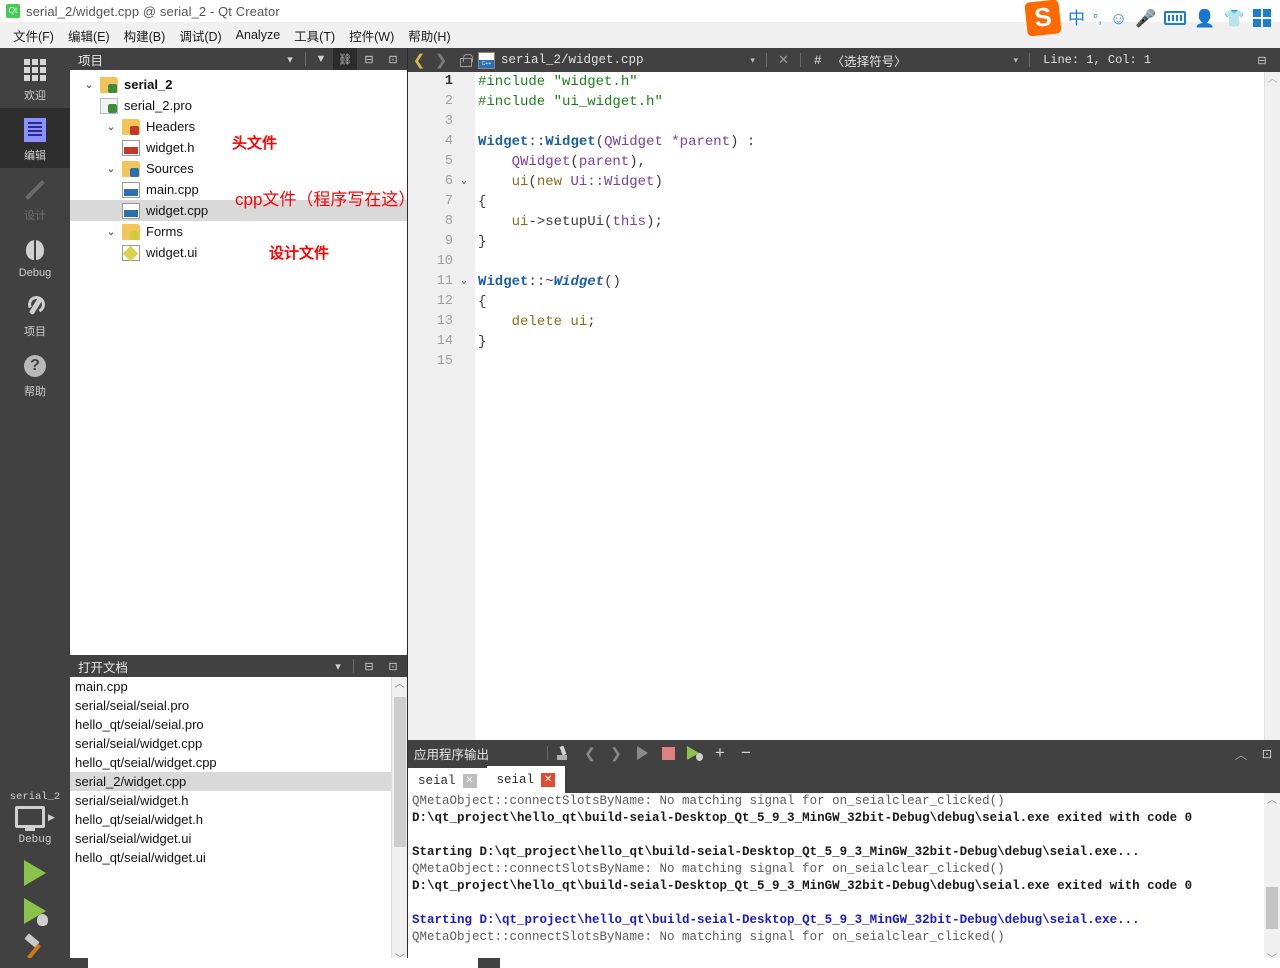 The width and height of the screenshot is (1280, 968). What do you see at coordinates (844, 102) in the screenshot?
I see `code-line: 2 #include "ui_widget.h"` at bounding box center [844, 102].